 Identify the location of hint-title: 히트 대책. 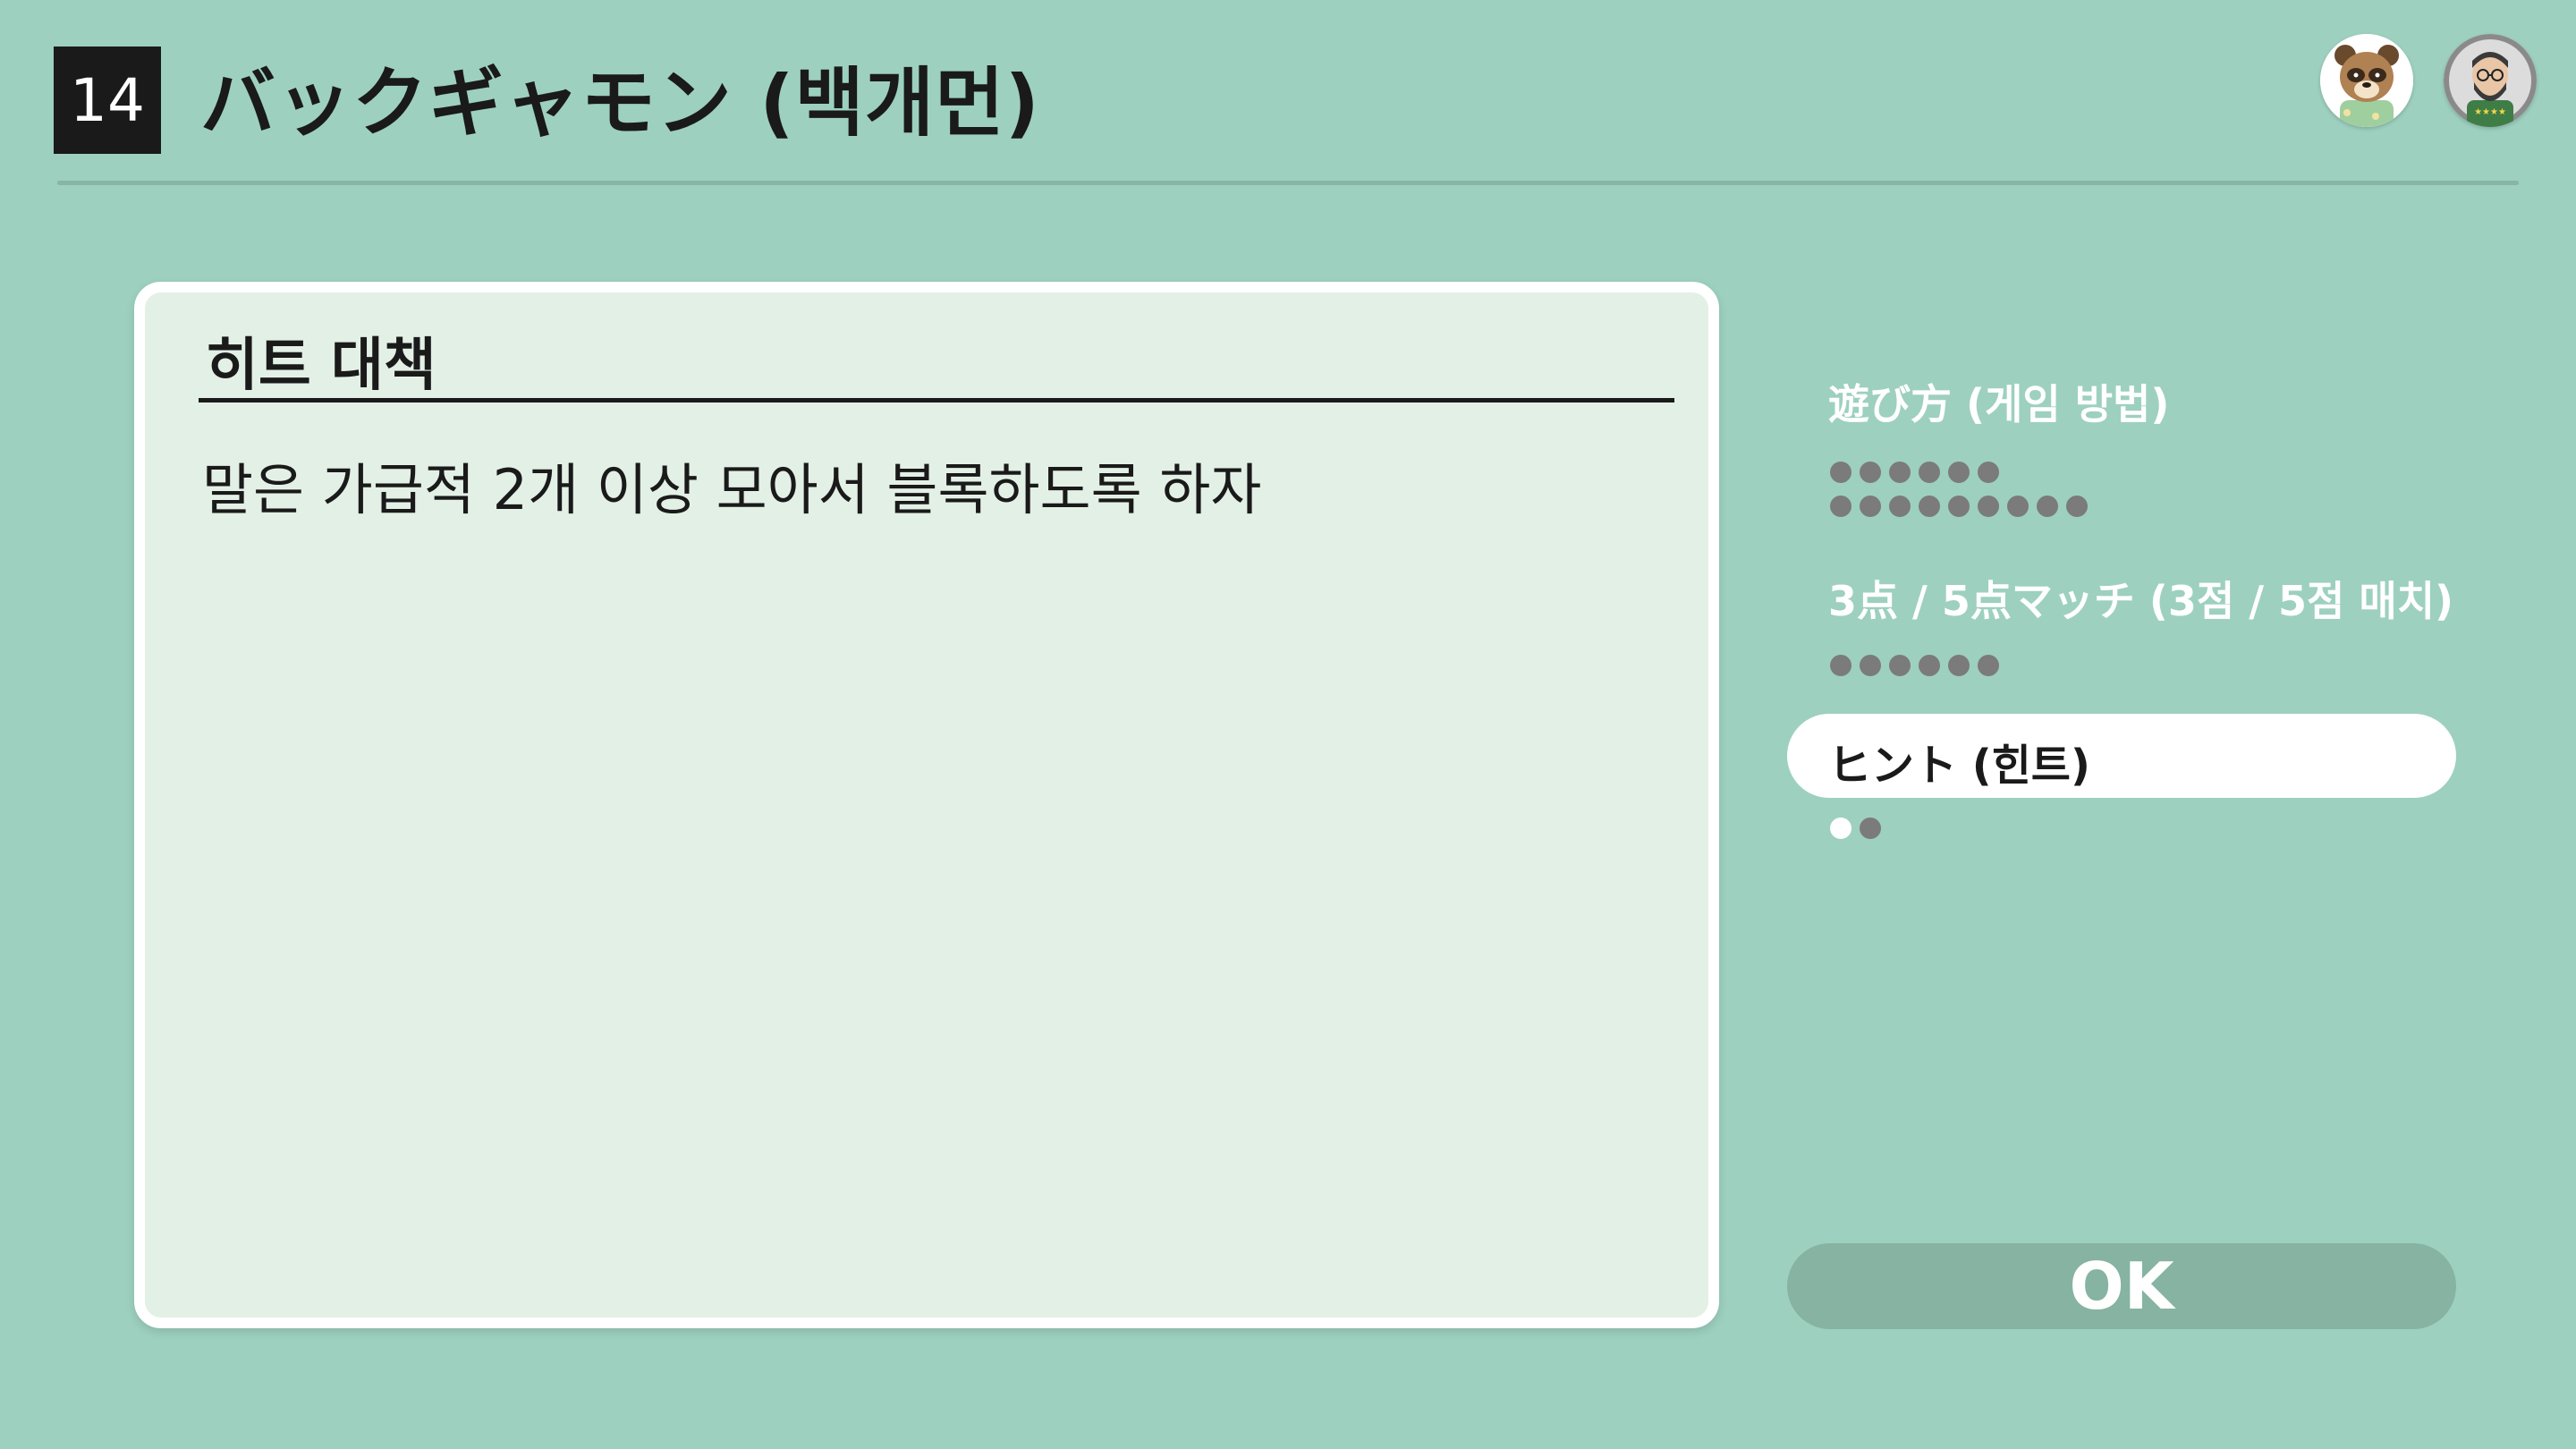
(321, 366).